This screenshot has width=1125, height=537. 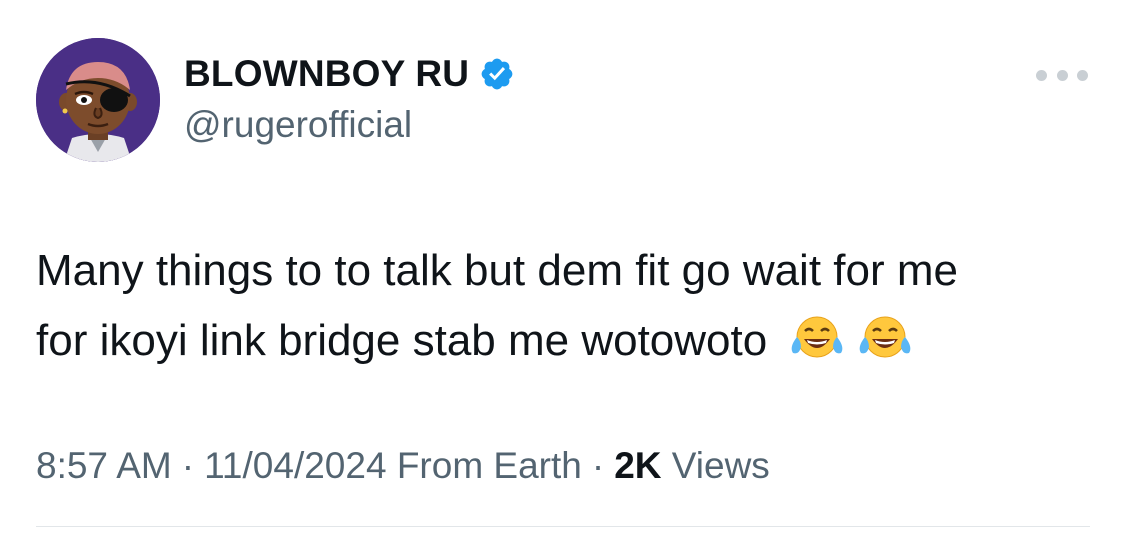 I want to click on avatar, so click(x=98, y=100).